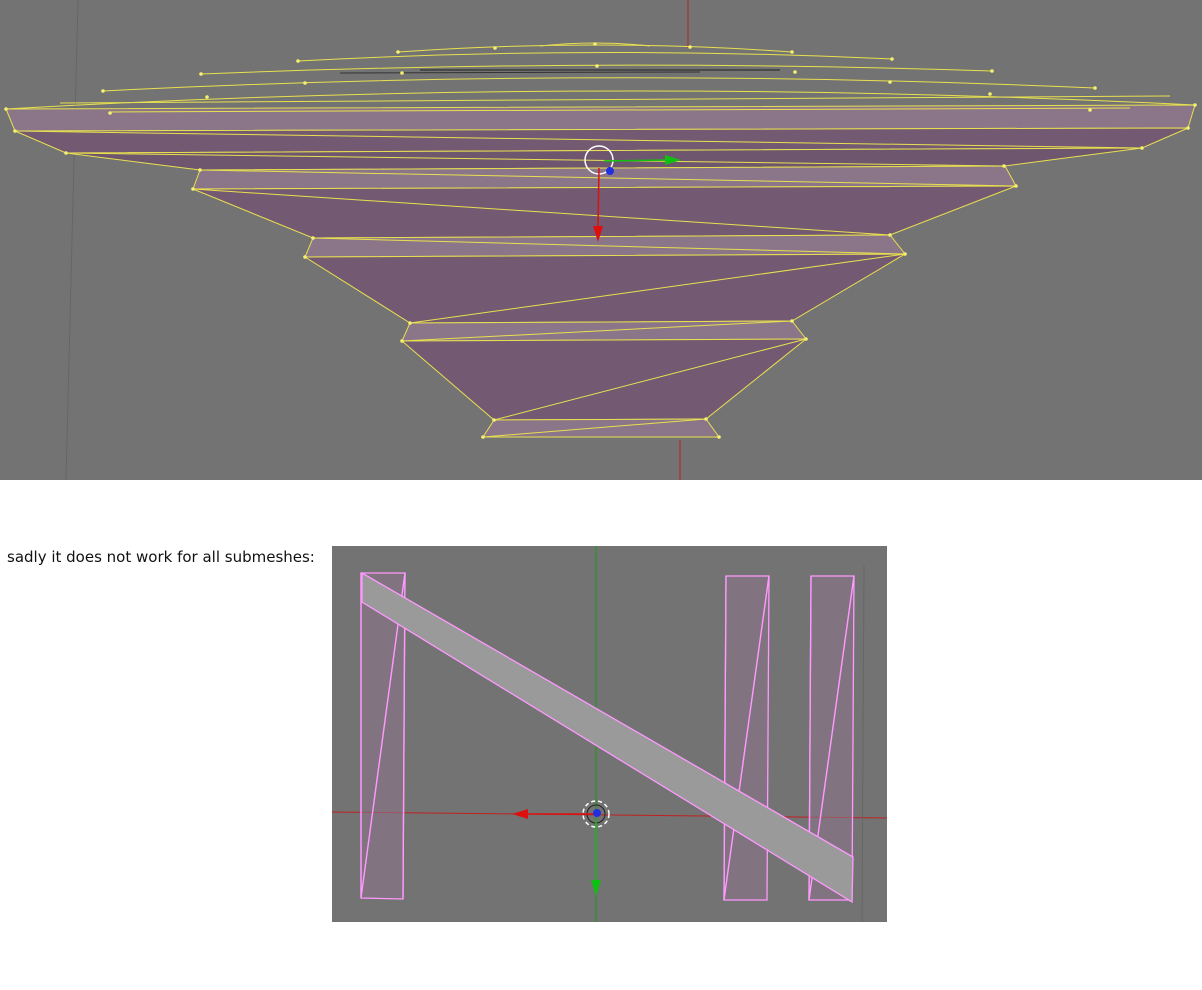 This screenshot has height=990, width=1202. I want to click on grid-line-left, so click(72, 240).